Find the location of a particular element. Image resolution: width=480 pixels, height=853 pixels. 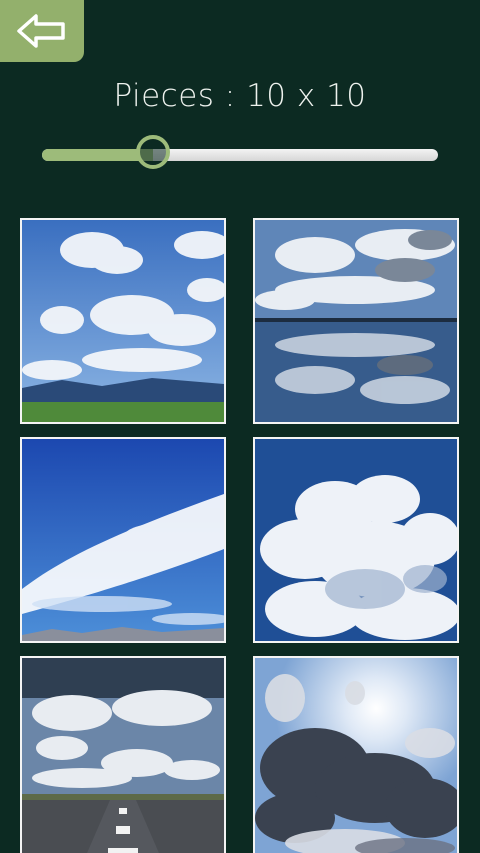

pieces-slider is located at coordinates (240, 152).